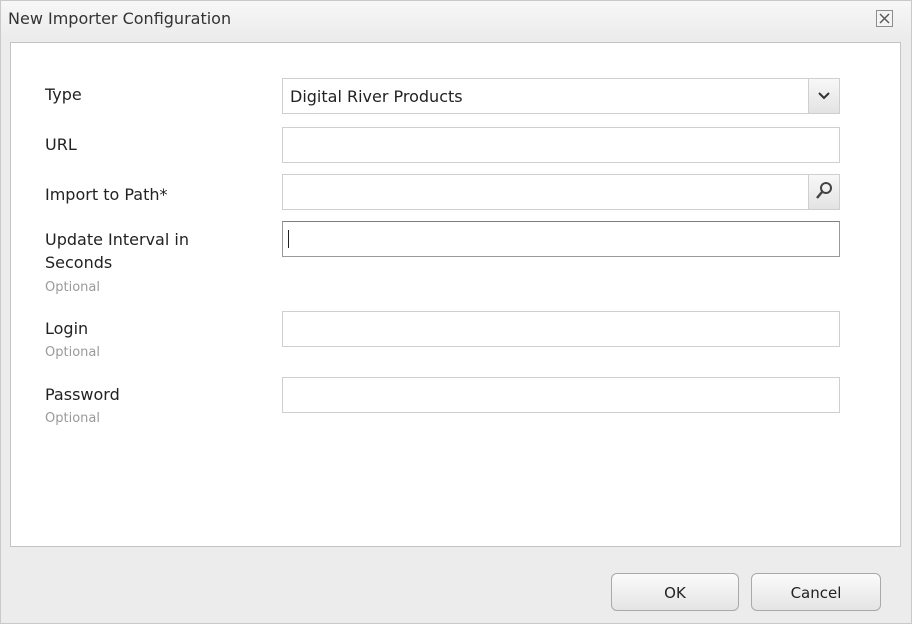 Image resolution: width=912 pixels, height=624 pixels. I want to click on login-input, so click(561, 329).